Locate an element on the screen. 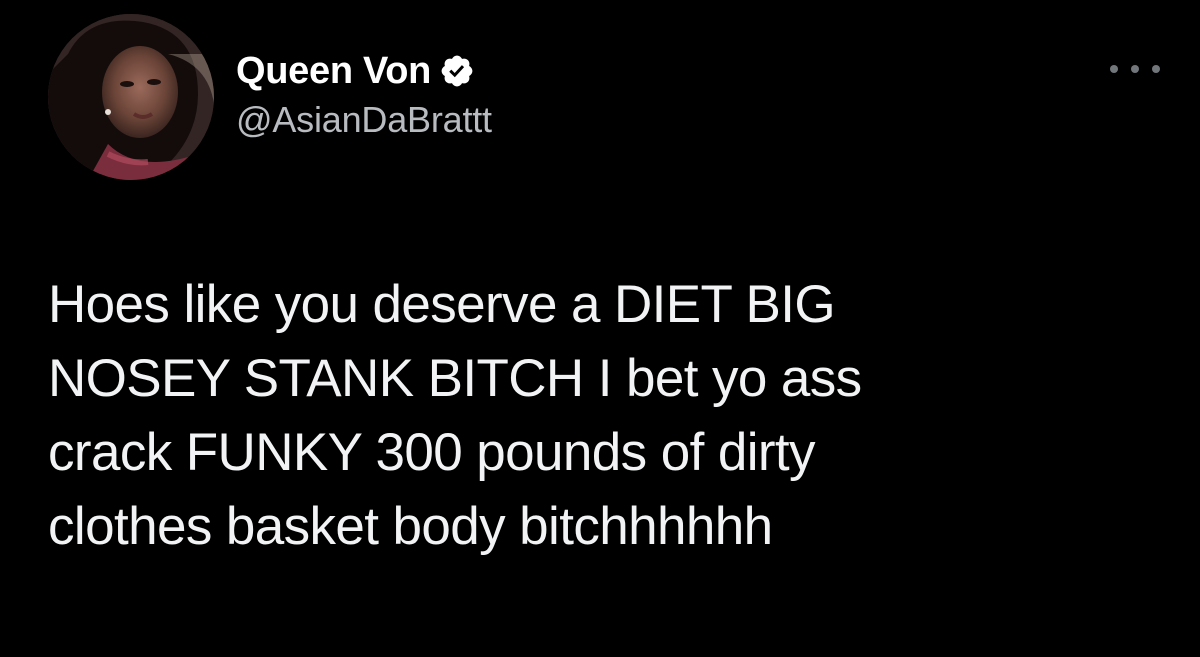 This screenshot has height=657, width=1200. user-handle: @AsianDaBrattt is located at coordinates (364, 120).